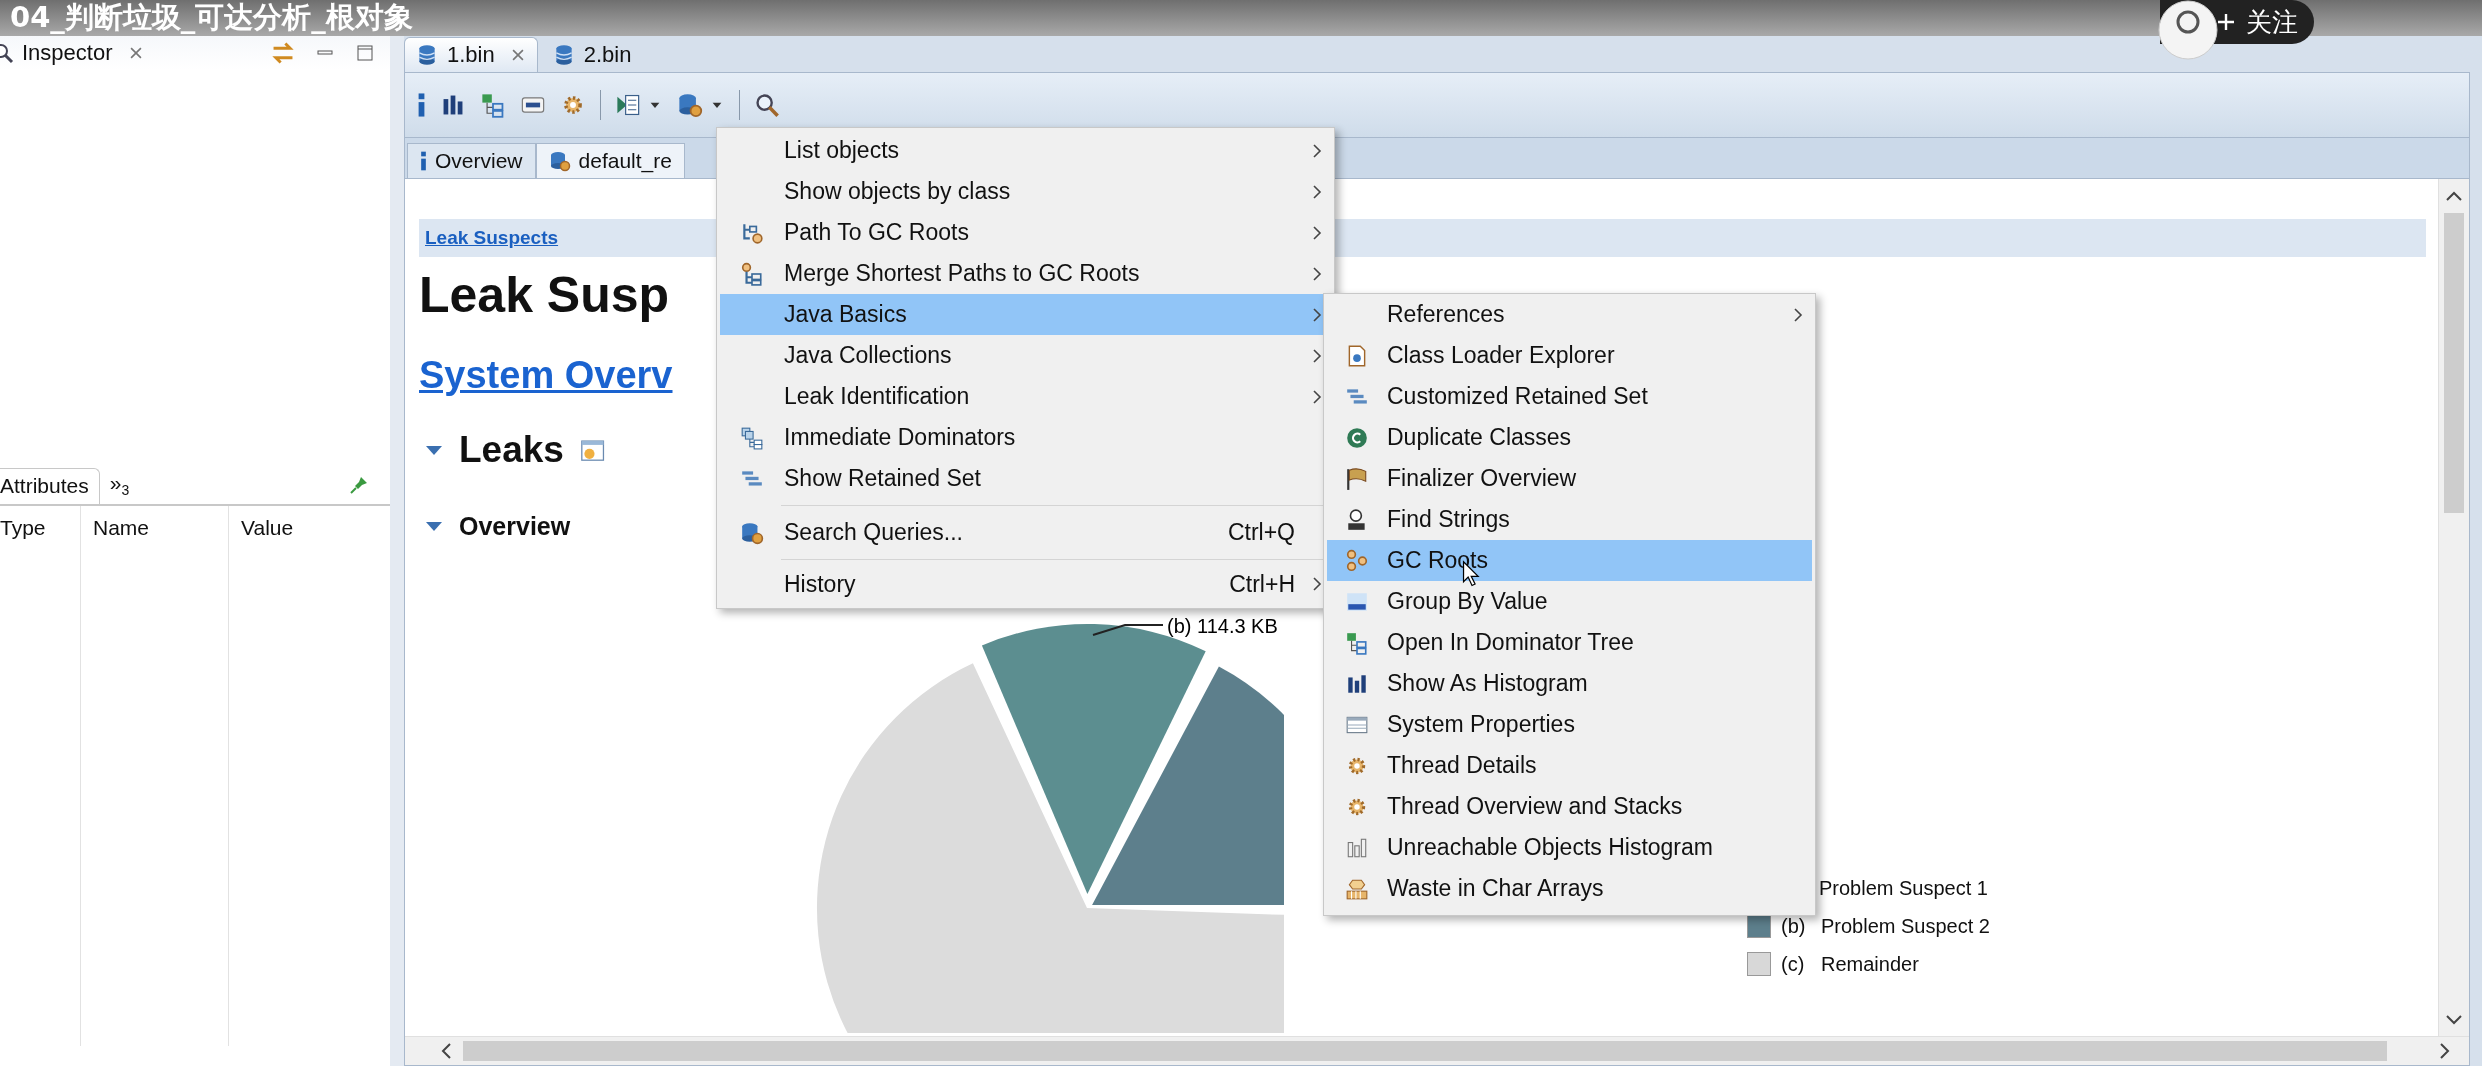 Image resolution: width=2482 pixels, height=1066 pixels. What do you see at coordinates (359, 485) in the screenshot?
I see `pin-icon` at bounding box center [359, 485].